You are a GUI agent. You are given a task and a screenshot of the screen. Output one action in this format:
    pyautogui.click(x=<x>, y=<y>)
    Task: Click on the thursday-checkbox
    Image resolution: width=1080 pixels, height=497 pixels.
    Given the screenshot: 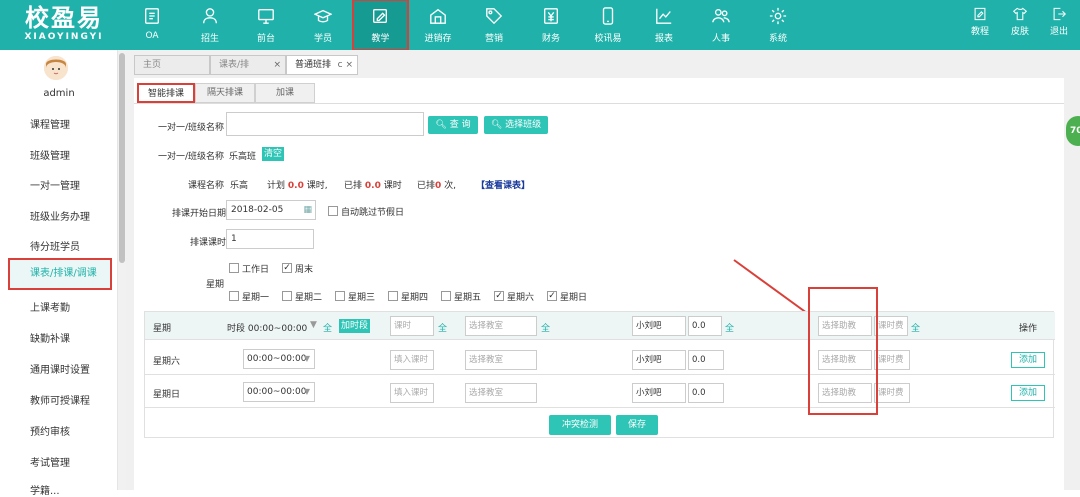 What is the action you would take?
    pyautogui.click(x=393, y=296)
    